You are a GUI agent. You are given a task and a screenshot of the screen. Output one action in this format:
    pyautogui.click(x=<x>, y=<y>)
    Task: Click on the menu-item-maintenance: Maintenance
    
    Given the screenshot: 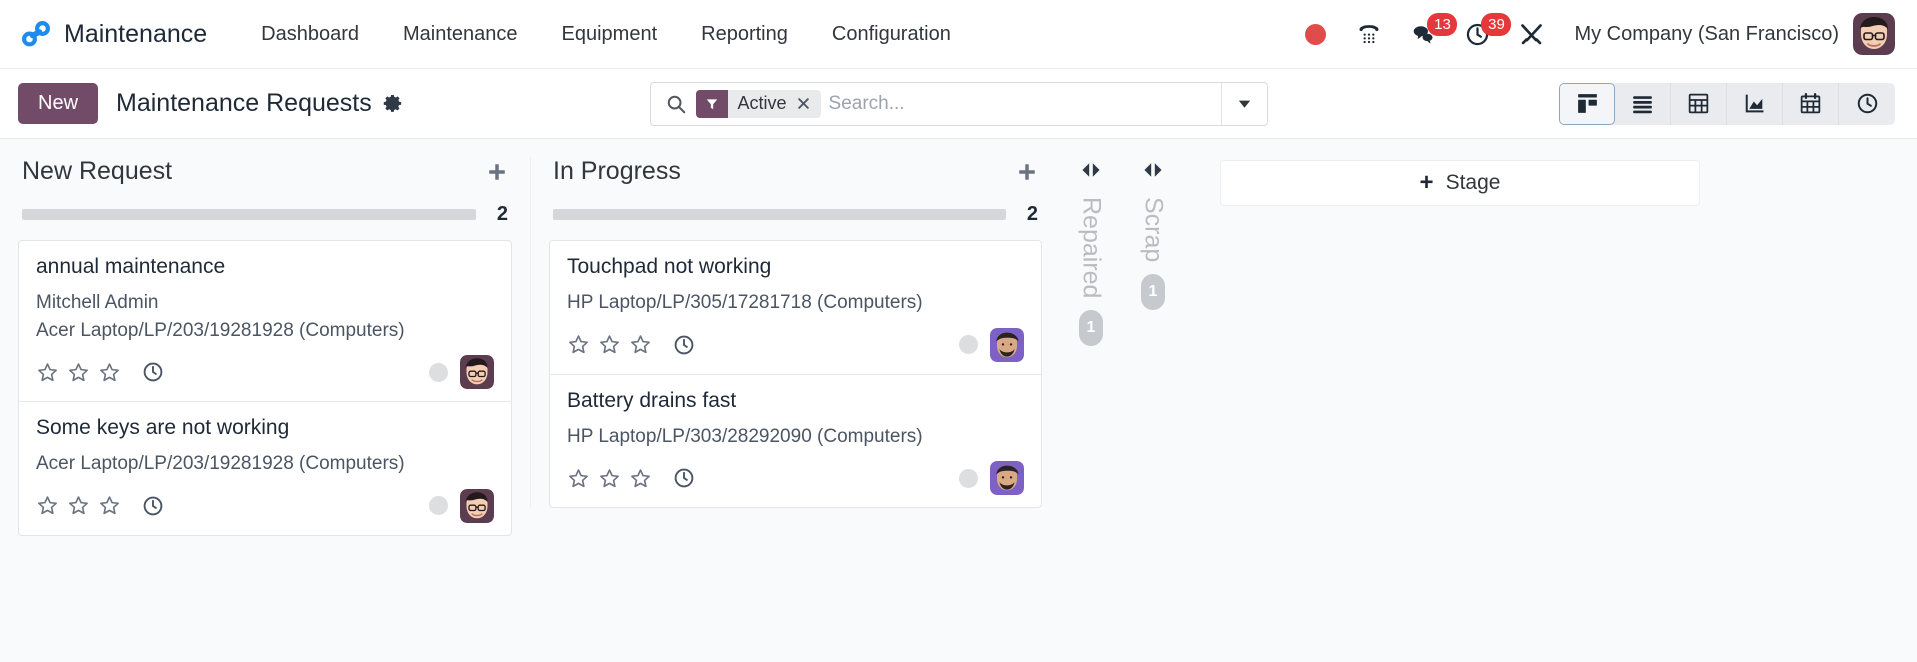 What is the action you would take?
    pyautogui.click(x=460, y=34)
    